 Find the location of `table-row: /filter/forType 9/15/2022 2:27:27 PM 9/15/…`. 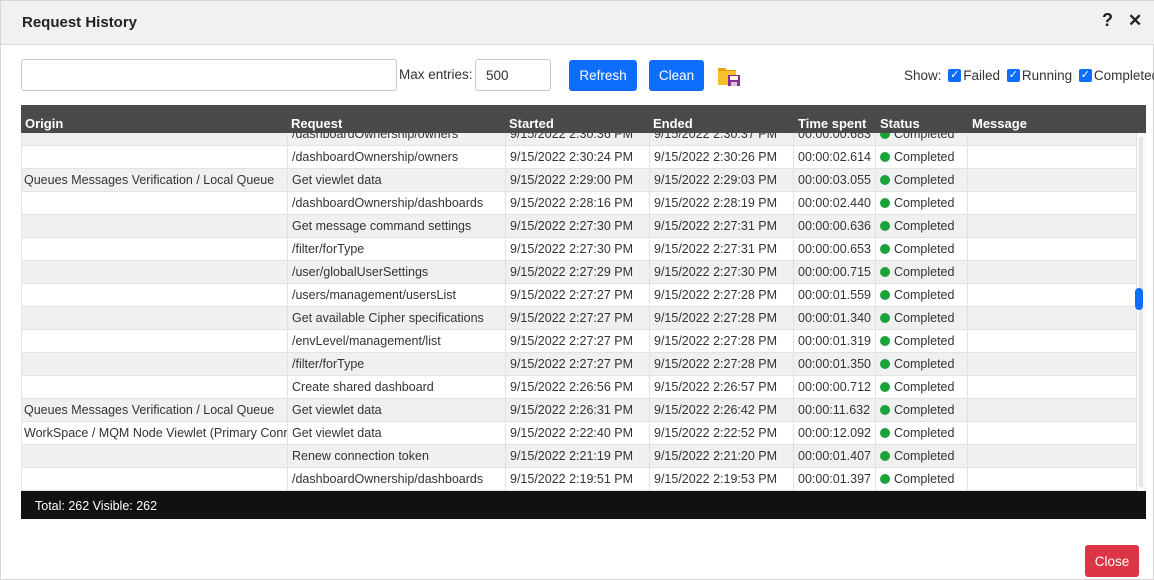

table-row: /filter/forType 9/15/2022 2:27:27 PM 9/15/… is located at coordinates (579, 364).